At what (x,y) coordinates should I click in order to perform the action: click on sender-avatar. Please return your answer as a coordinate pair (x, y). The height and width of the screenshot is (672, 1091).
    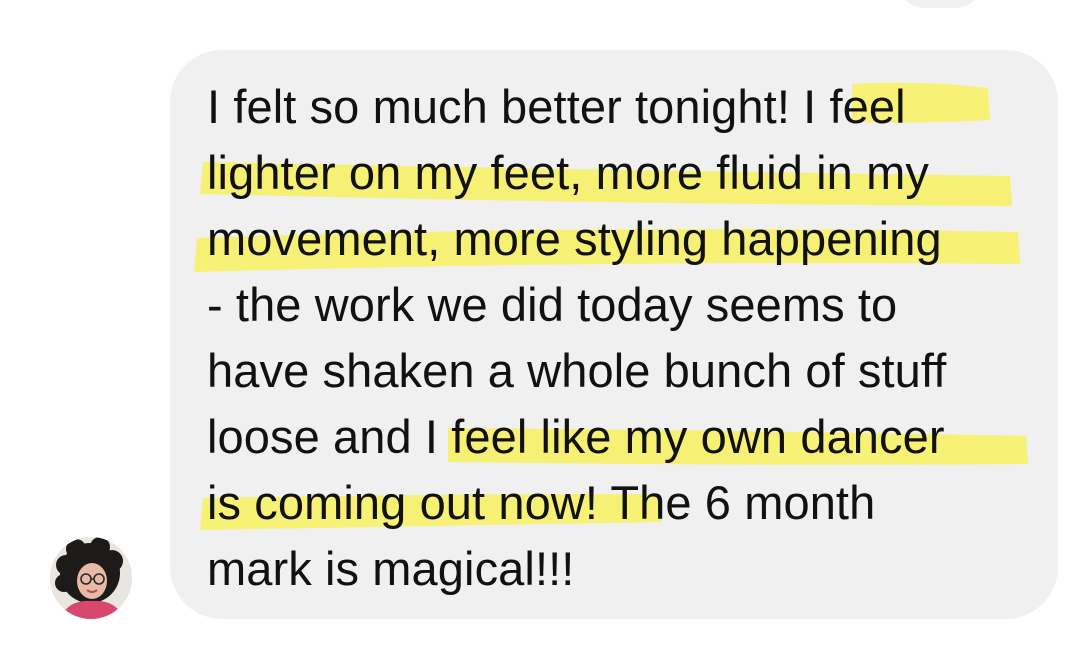
    Looking at the image, I should click on (91, 578).